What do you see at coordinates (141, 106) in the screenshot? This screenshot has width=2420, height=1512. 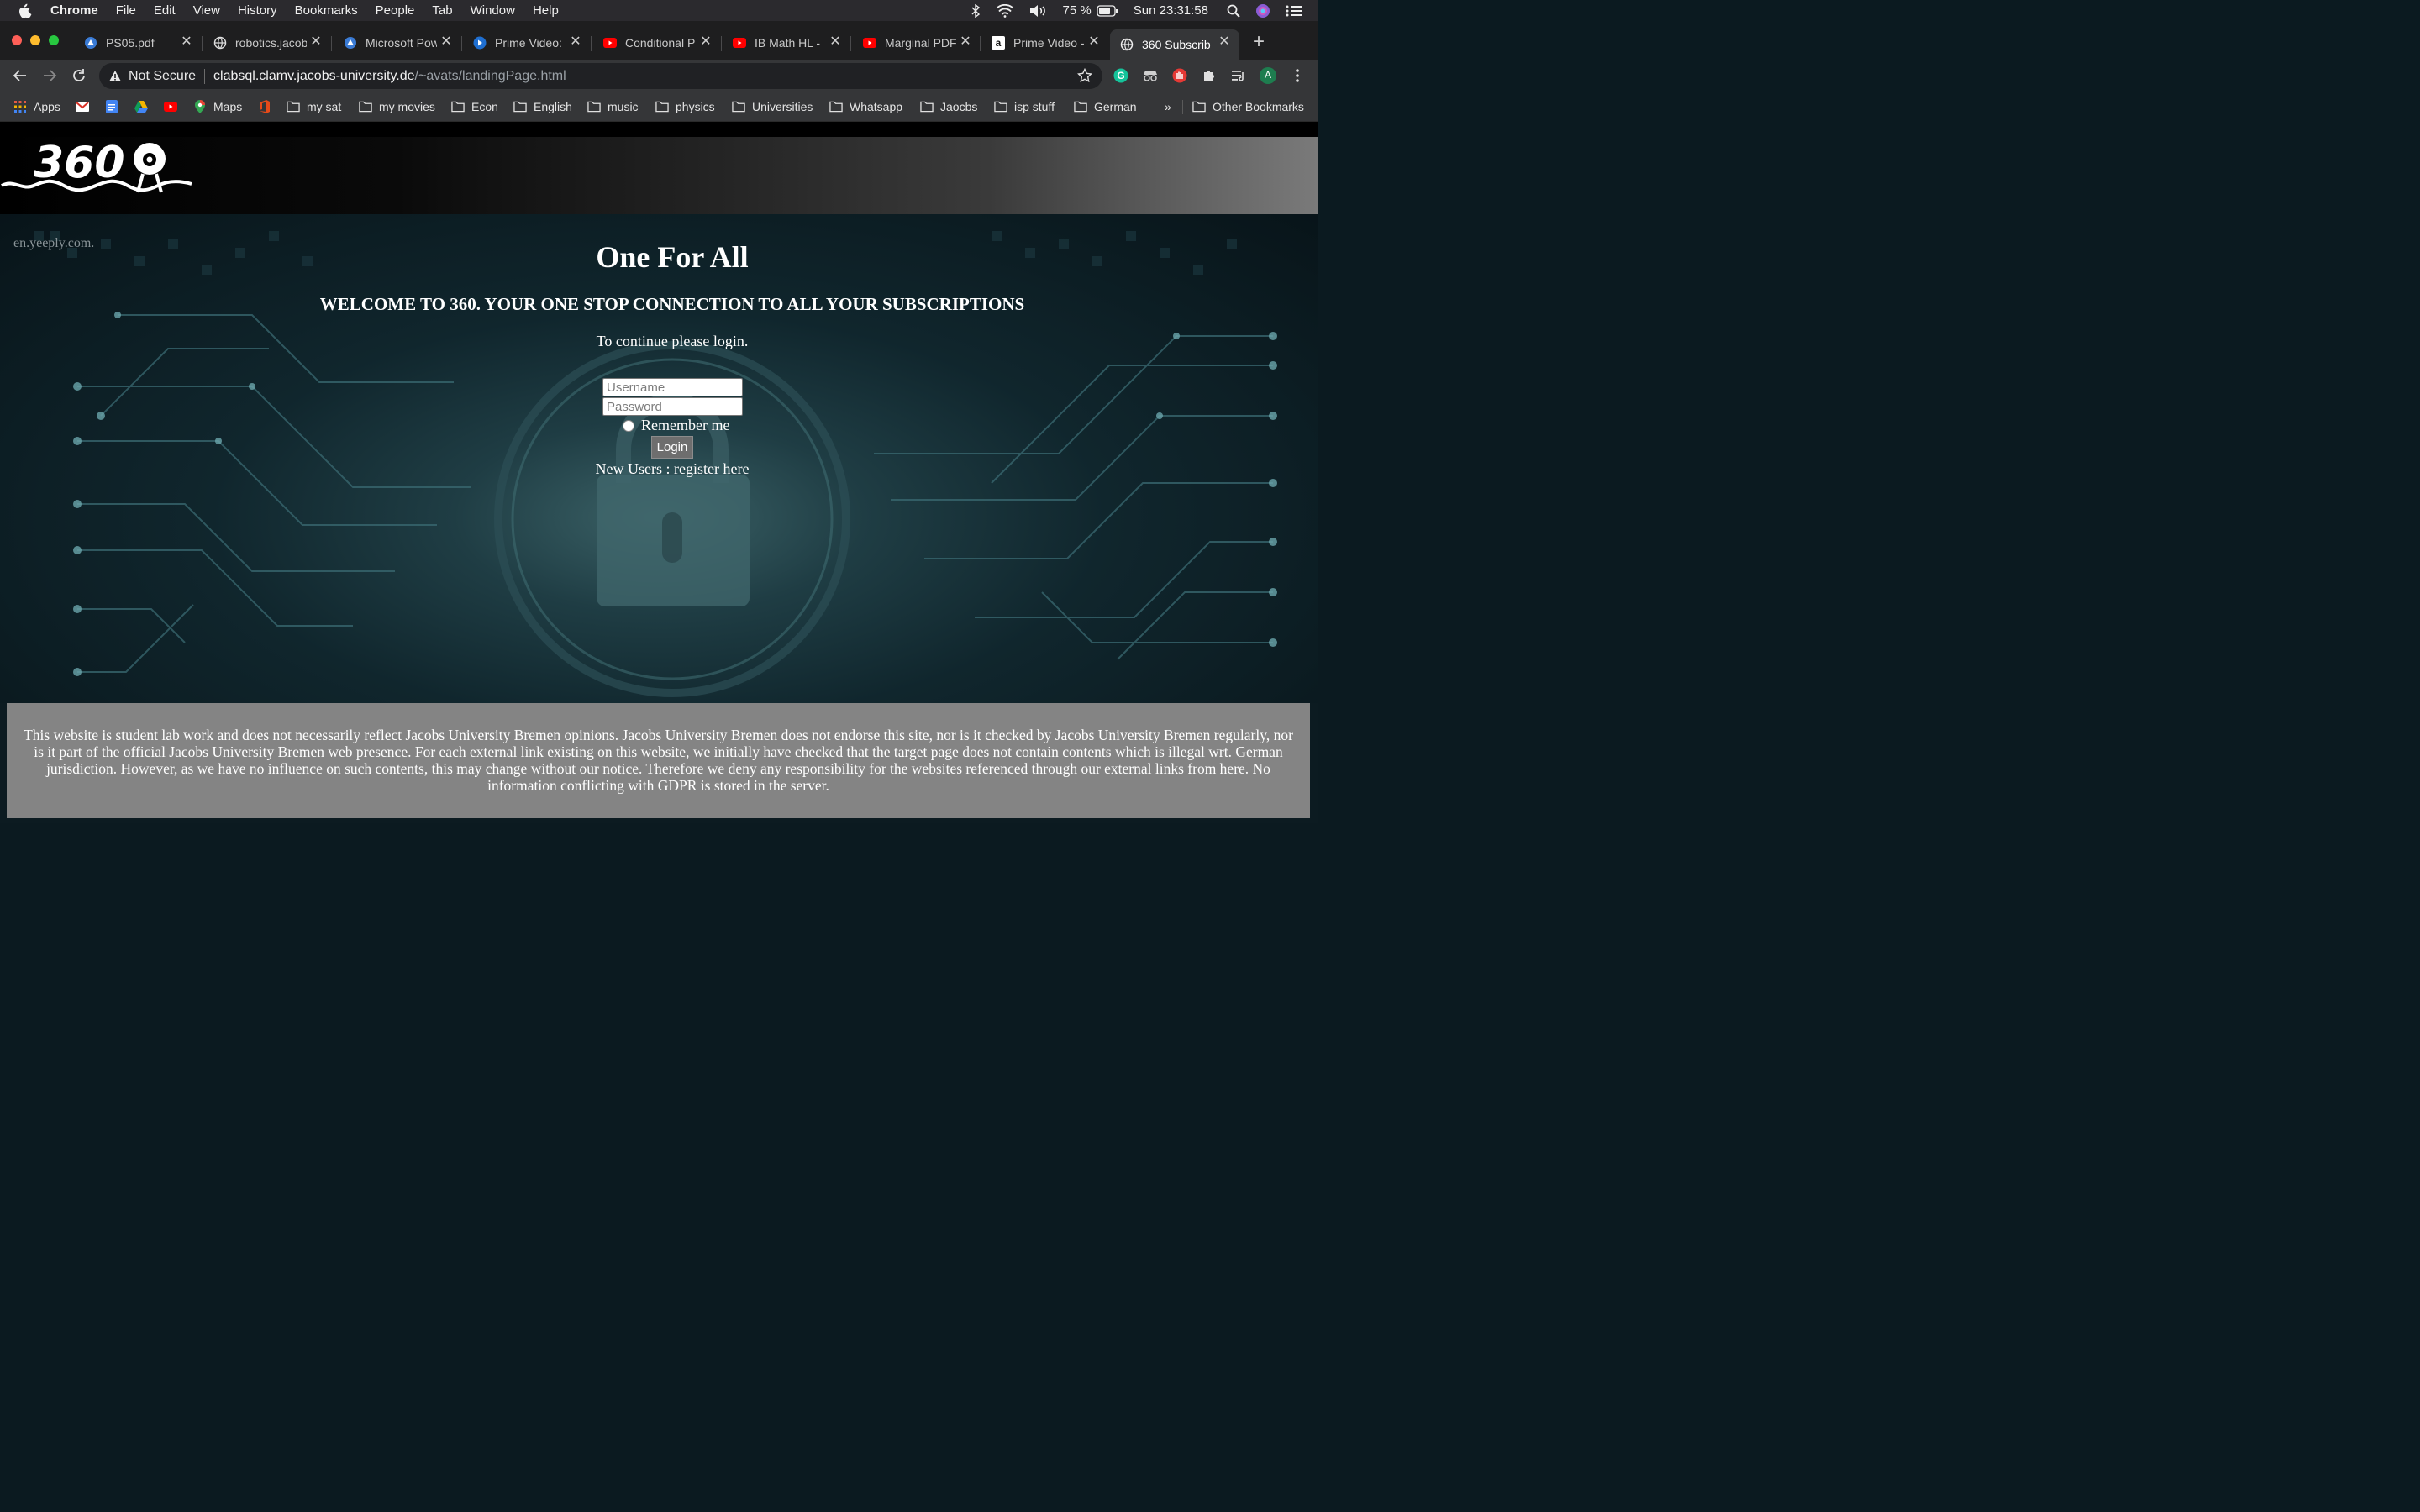 I see `bookmark-drive` at bounding box center [141, 106].